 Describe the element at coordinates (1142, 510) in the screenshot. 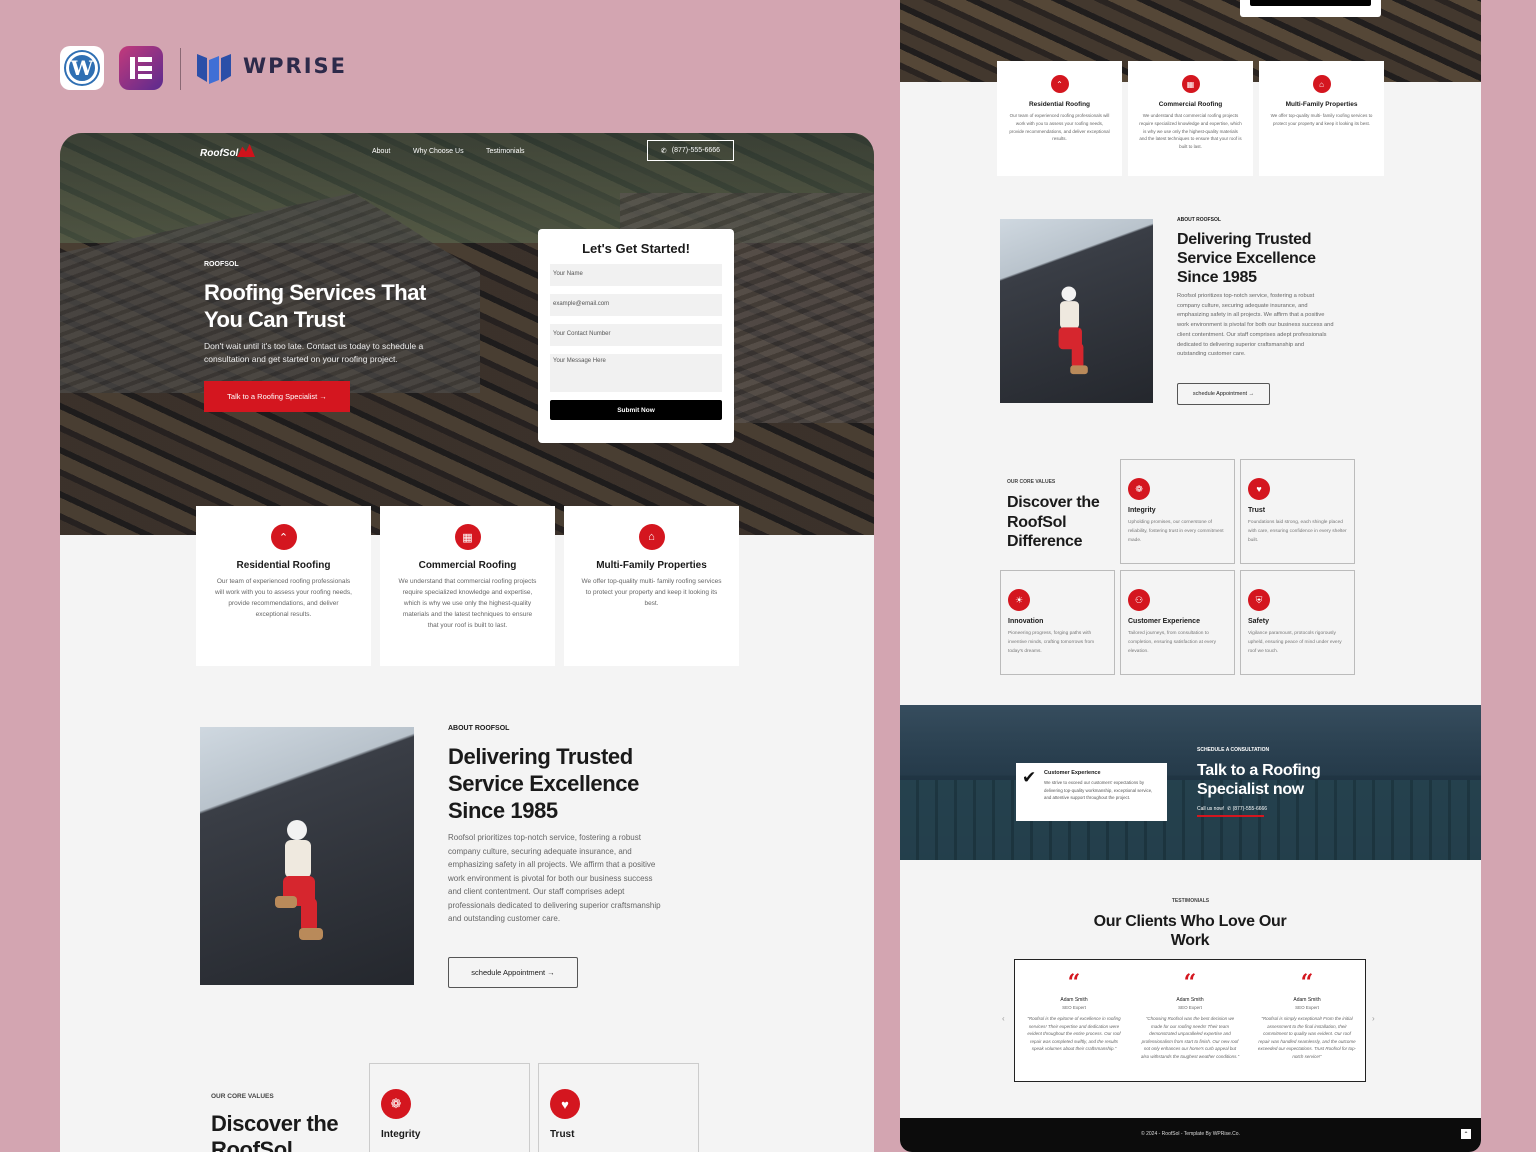

I see `value-name: Integrity` at that location.